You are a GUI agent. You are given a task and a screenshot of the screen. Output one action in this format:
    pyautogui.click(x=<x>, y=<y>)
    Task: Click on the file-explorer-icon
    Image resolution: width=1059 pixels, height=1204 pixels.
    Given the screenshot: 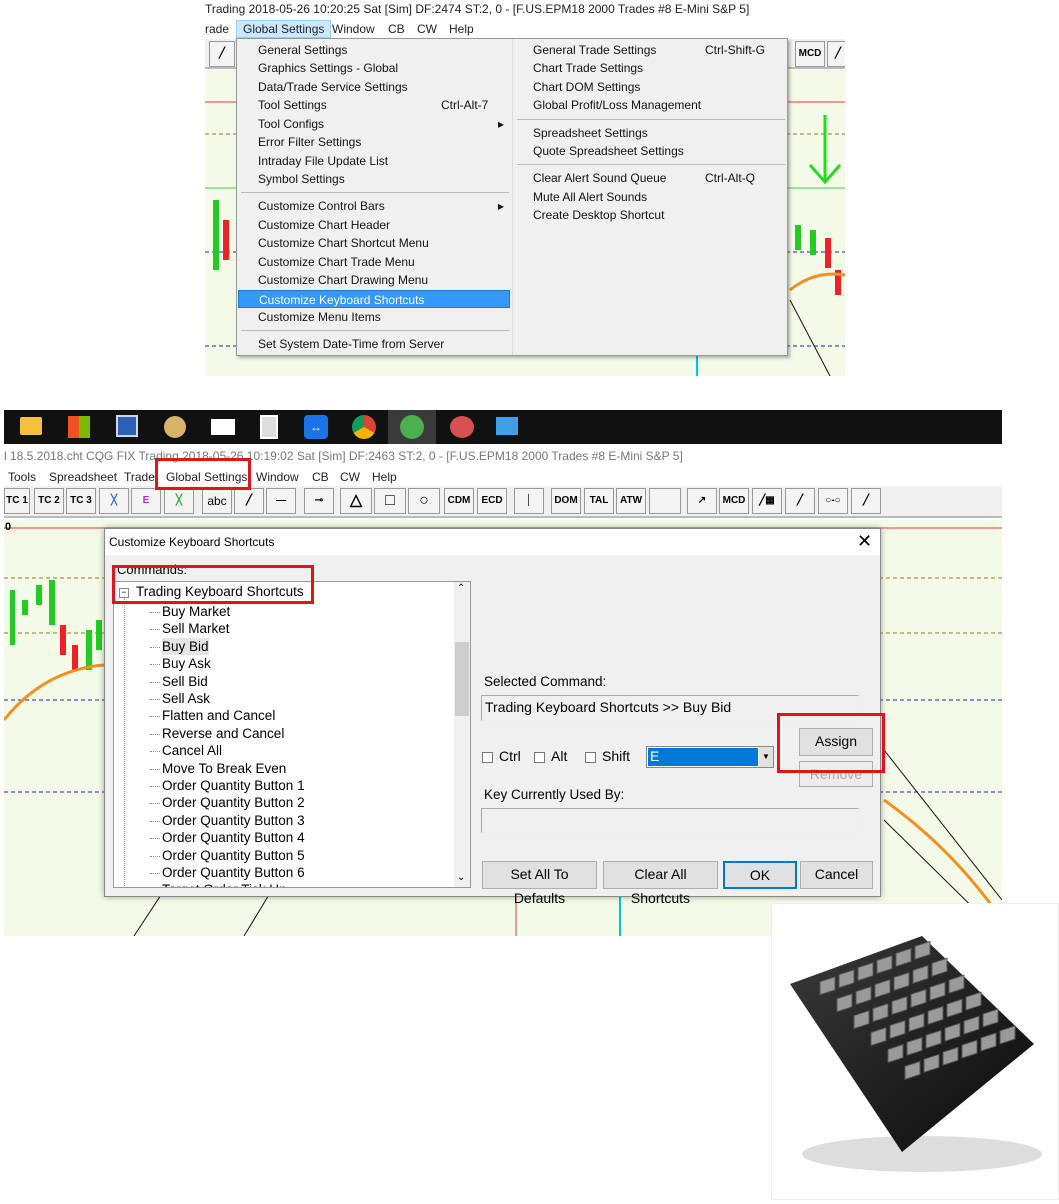 What is the action you would take?
    pyautogui.click(x=31, y=426)
    